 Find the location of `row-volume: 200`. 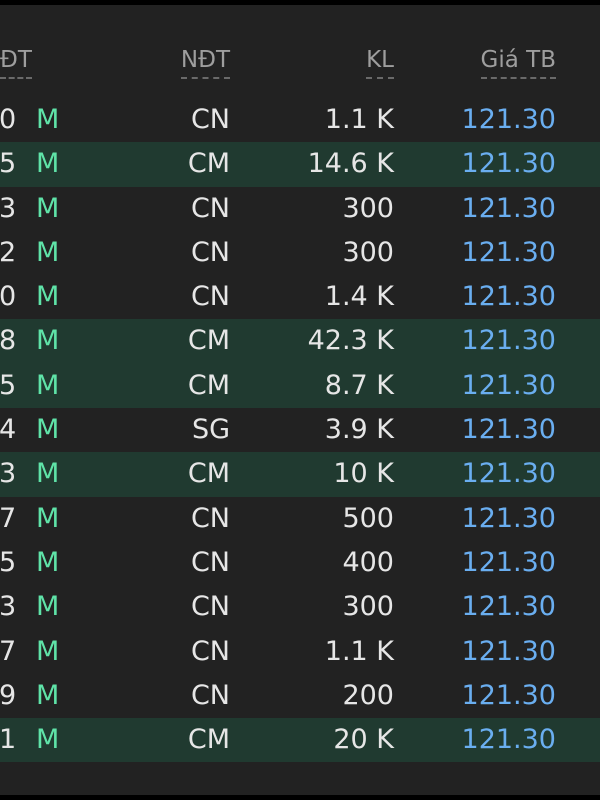

row-volume: 200 is located at coordinates (368, 695).